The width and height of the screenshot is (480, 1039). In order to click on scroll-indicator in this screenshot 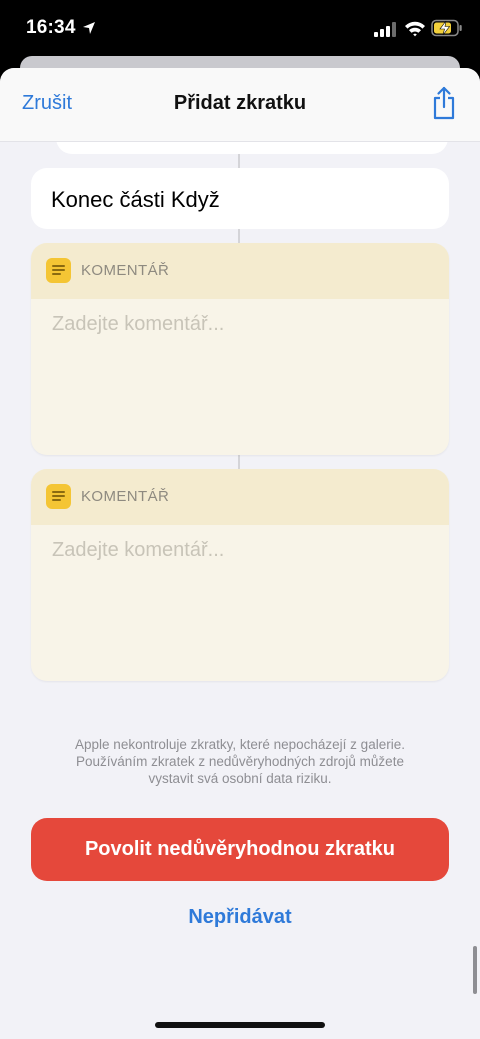, I will do `click(475, 970)`.